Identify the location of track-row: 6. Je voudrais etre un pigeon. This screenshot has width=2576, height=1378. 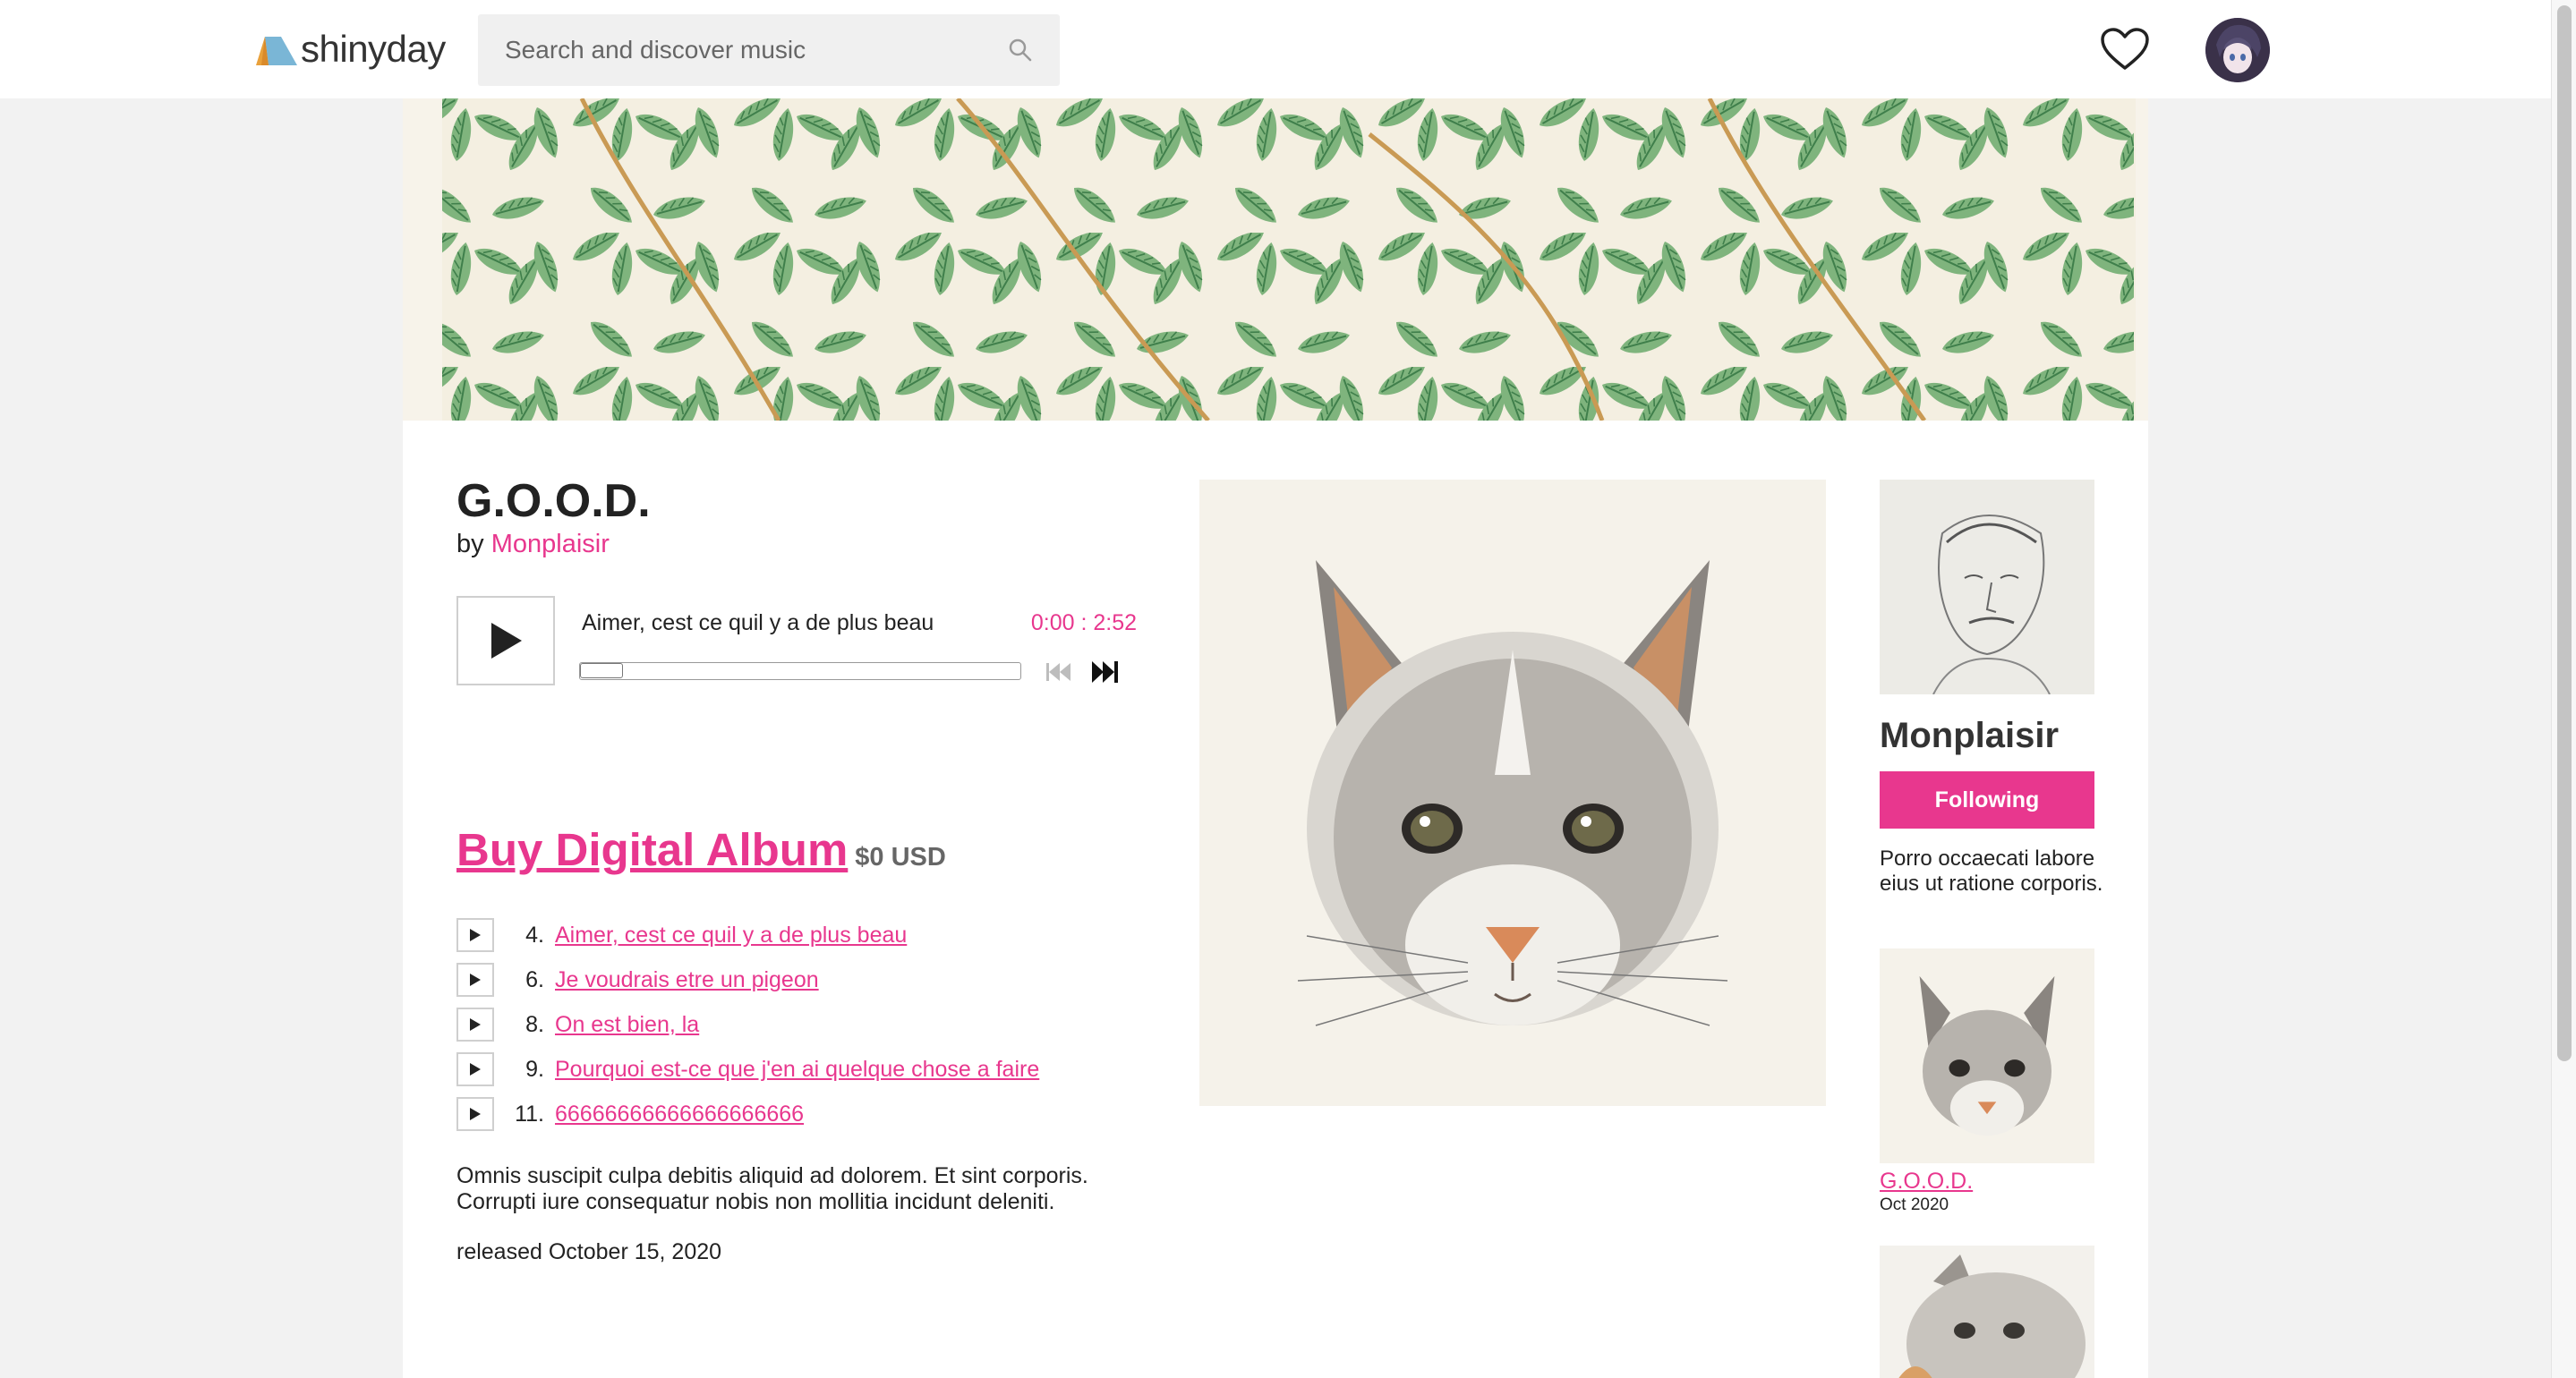
(814, 980).